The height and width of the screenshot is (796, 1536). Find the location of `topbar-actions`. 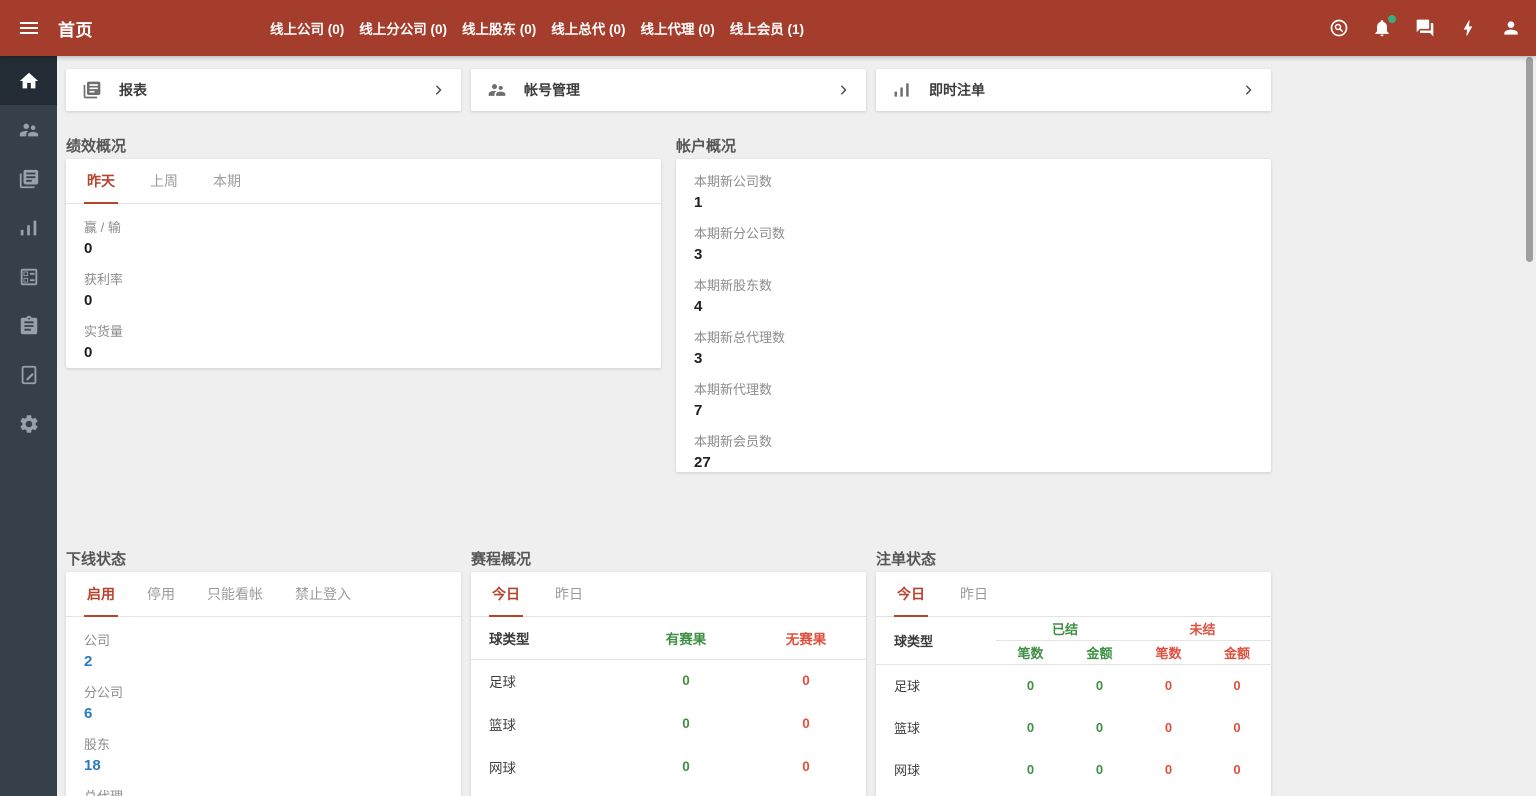

topbar-actions is located at coordinates (1425, 28).